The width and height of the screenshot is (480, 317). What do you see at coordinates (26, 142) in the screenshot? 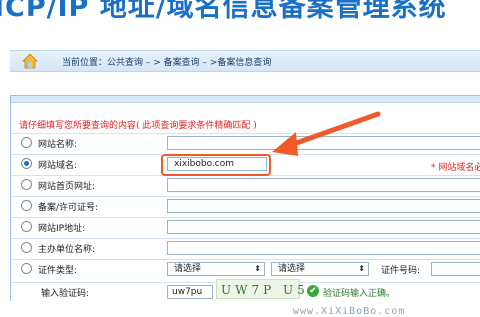
I see `radio-site-name` at bounding box center [26, 142].